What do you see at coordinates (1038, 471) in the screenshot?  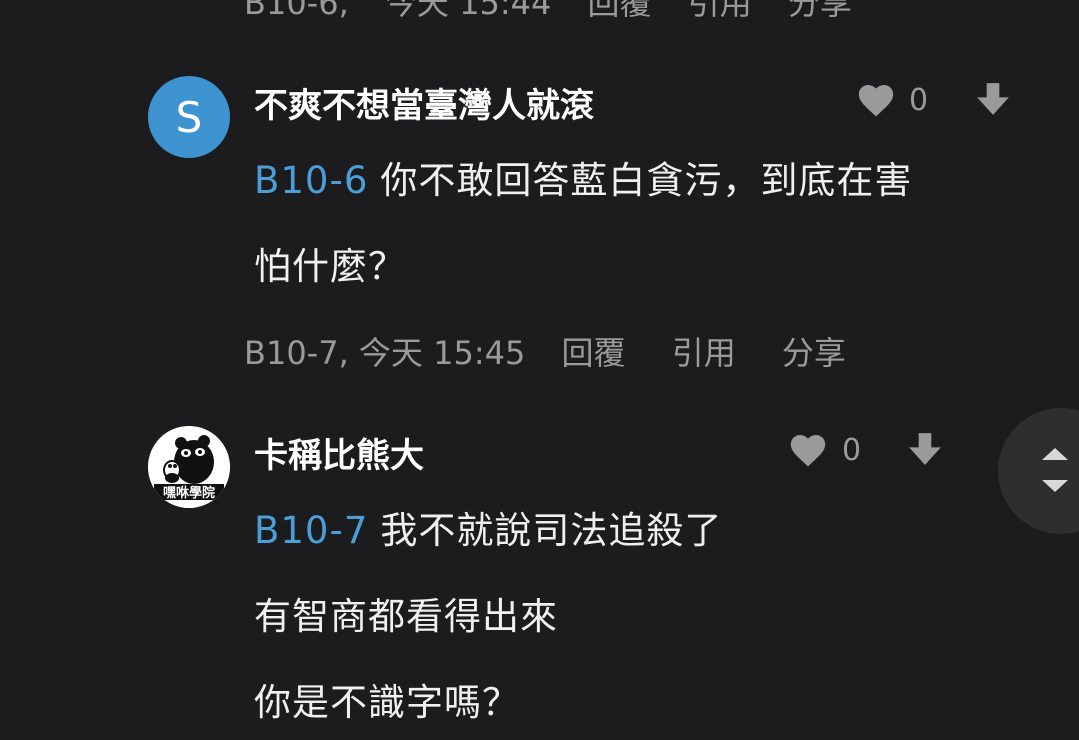 I see `scroll-fab` at bounding box center [1038, 471].